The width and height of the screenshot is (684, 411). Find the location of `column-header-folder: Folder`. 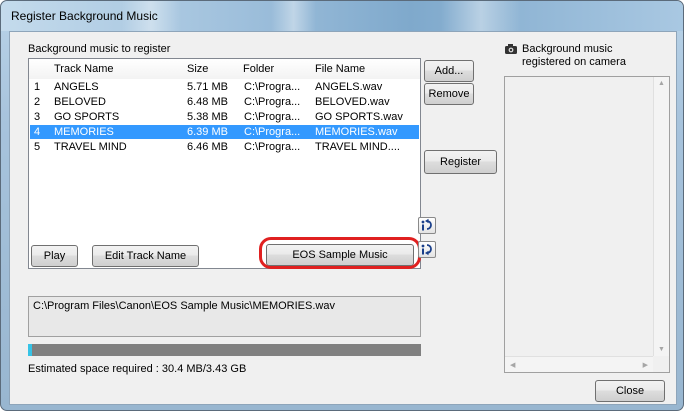

column-header-folder: Folder is located at coordinates (258, 69).